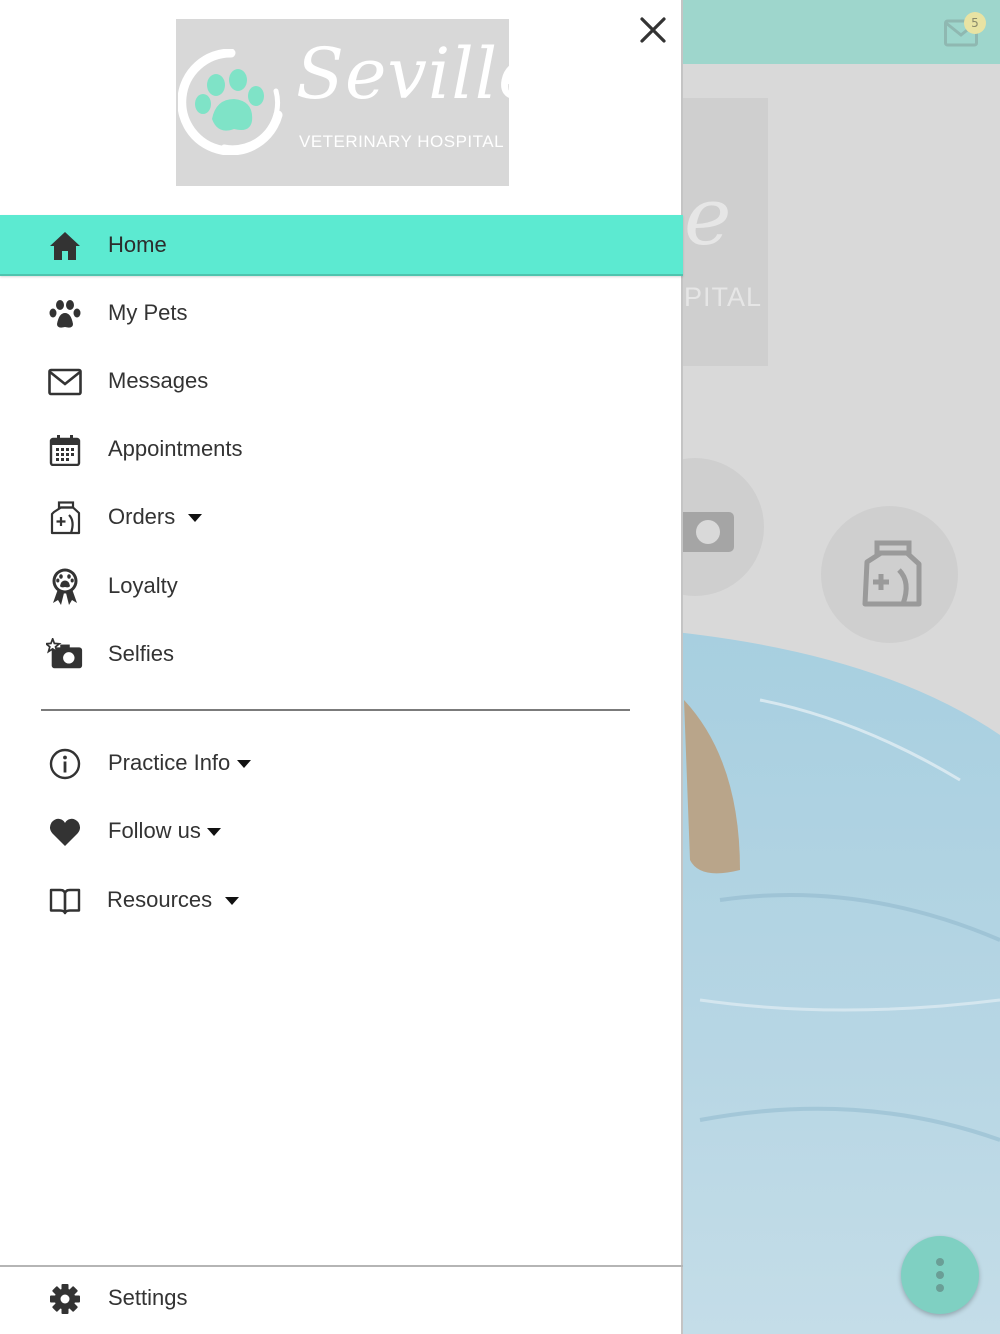  I want to click on close-icon, so click(653, 31).